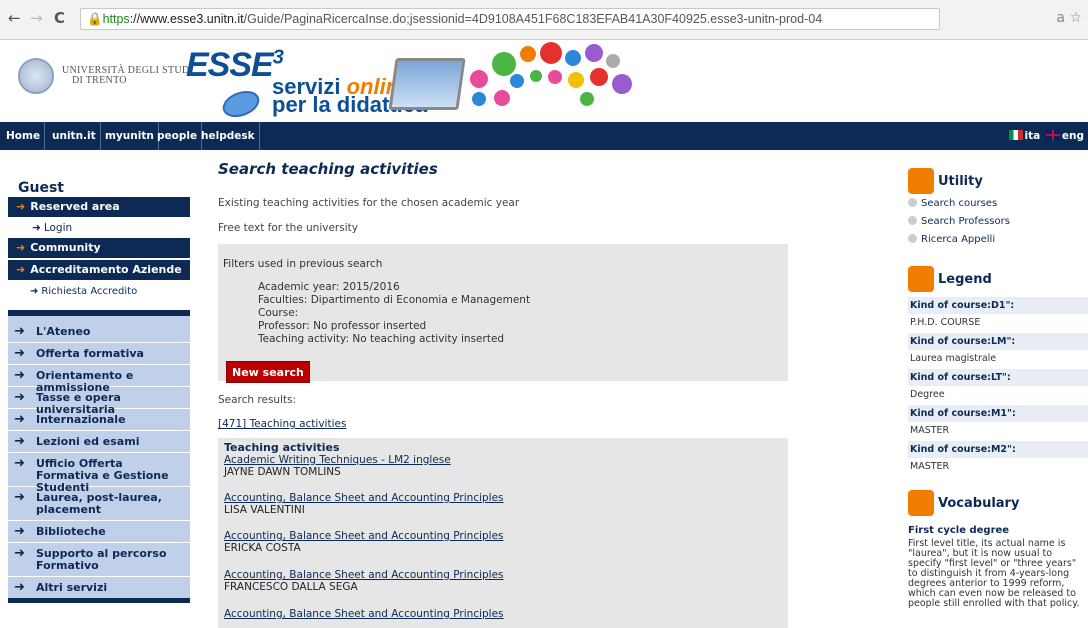  Describe the element at coordinates (921, 279) in the screenshot. I see `pin-icon` at that location.